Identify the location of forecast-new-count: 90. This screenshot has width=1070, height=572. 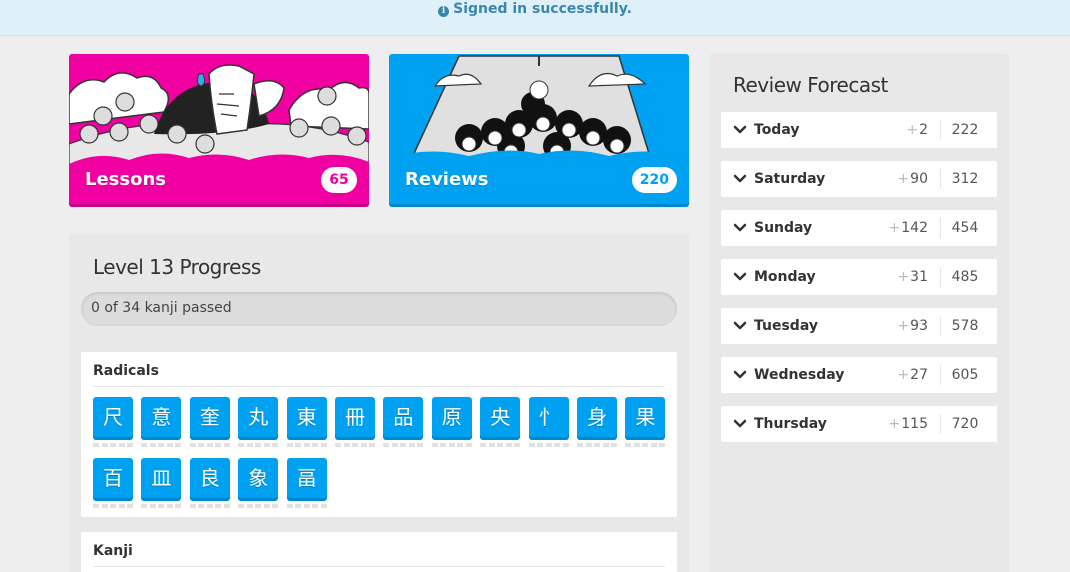
(919, 179).